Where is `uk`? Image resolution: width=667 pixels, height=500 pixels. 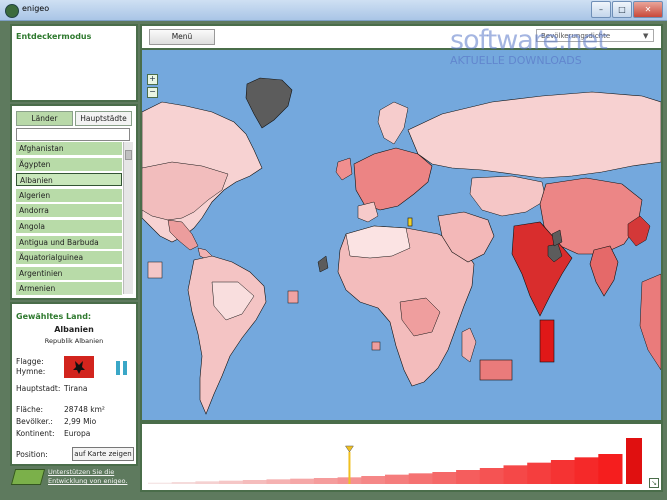 uk is located at coordinates (344, 169).